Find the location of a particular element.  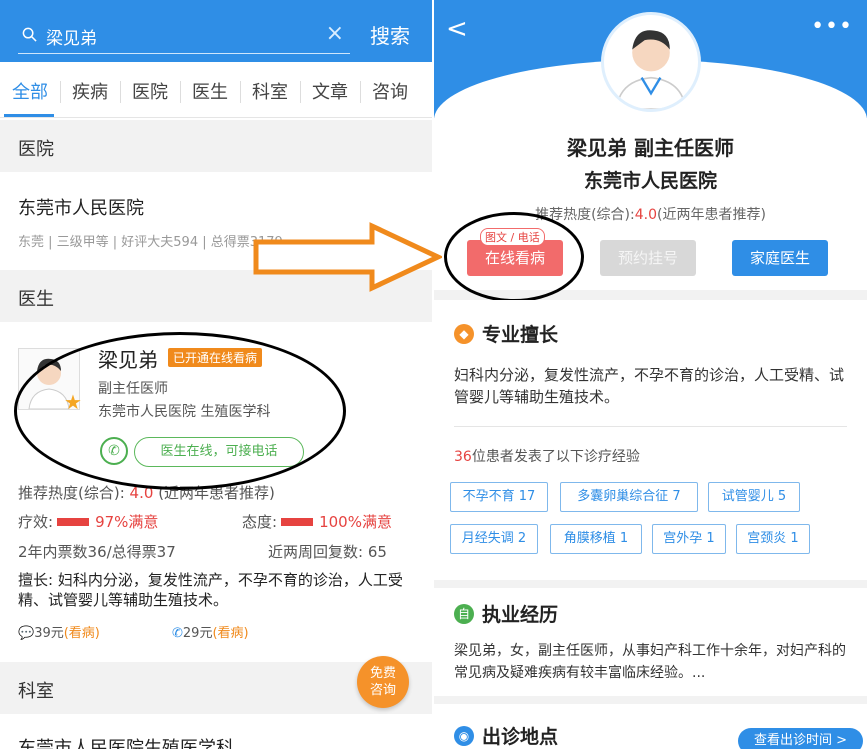

attitude-row: 态度: 100%满意 is located at coordinates (317, 521).